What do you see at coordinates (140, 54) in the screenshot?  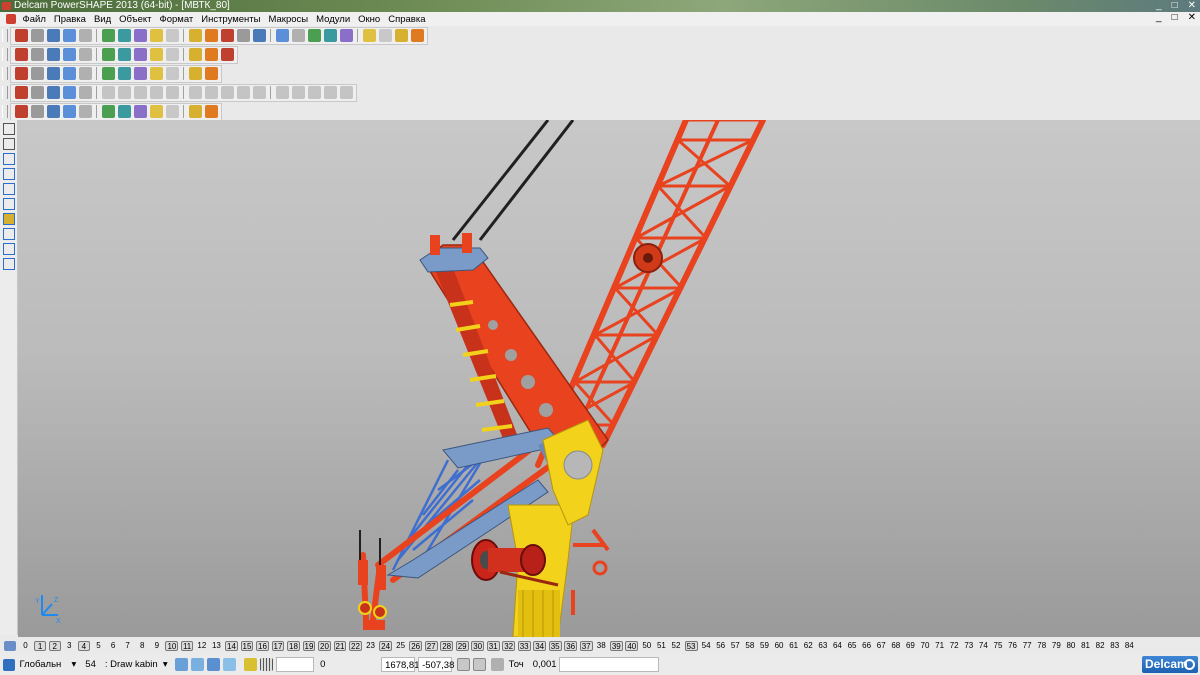 I see `zoom-box-icon` at bounding box center [140, 54].